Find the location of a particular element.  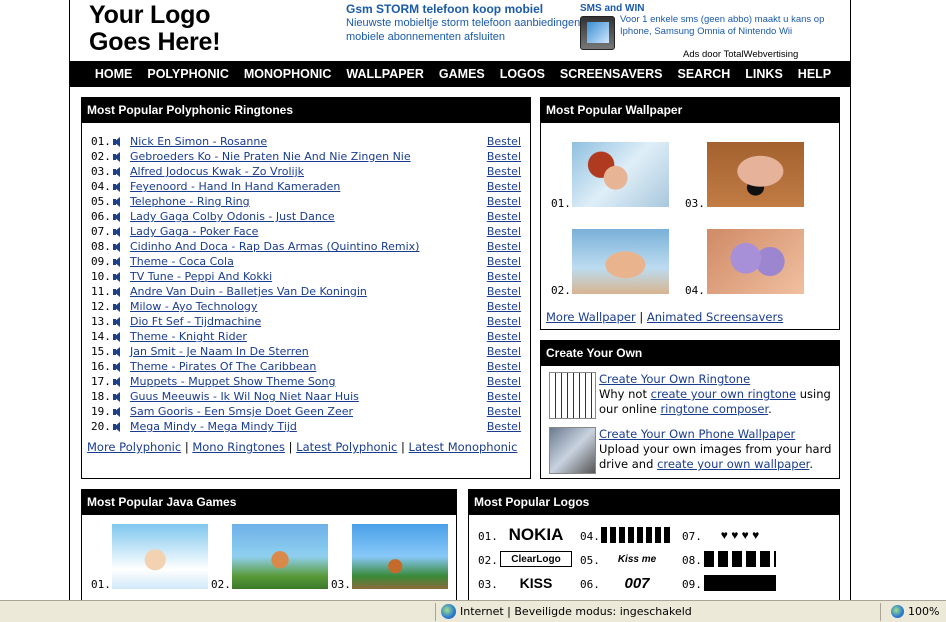

ringtone-title-link: TV Tune - Peppi And Kokki is located at coordinates (201, 276).